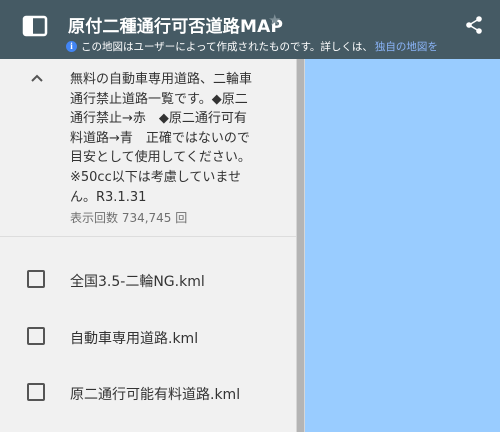 The height and width of the screenshot is (432, 500). I want to click on user-map-notice: i この地図はユーザーによって作成されたものです。詳しくは、 独自の地図を, so click(252, 46).